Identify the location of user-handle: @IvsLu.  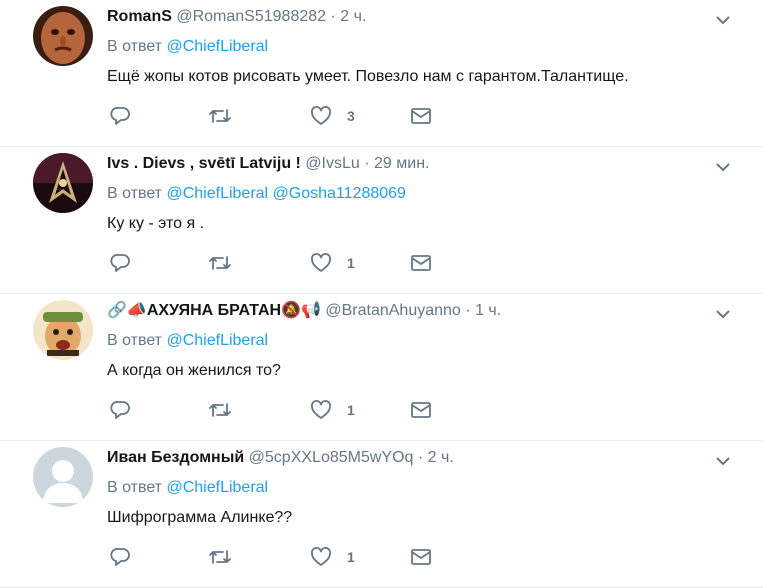
(332, 163).